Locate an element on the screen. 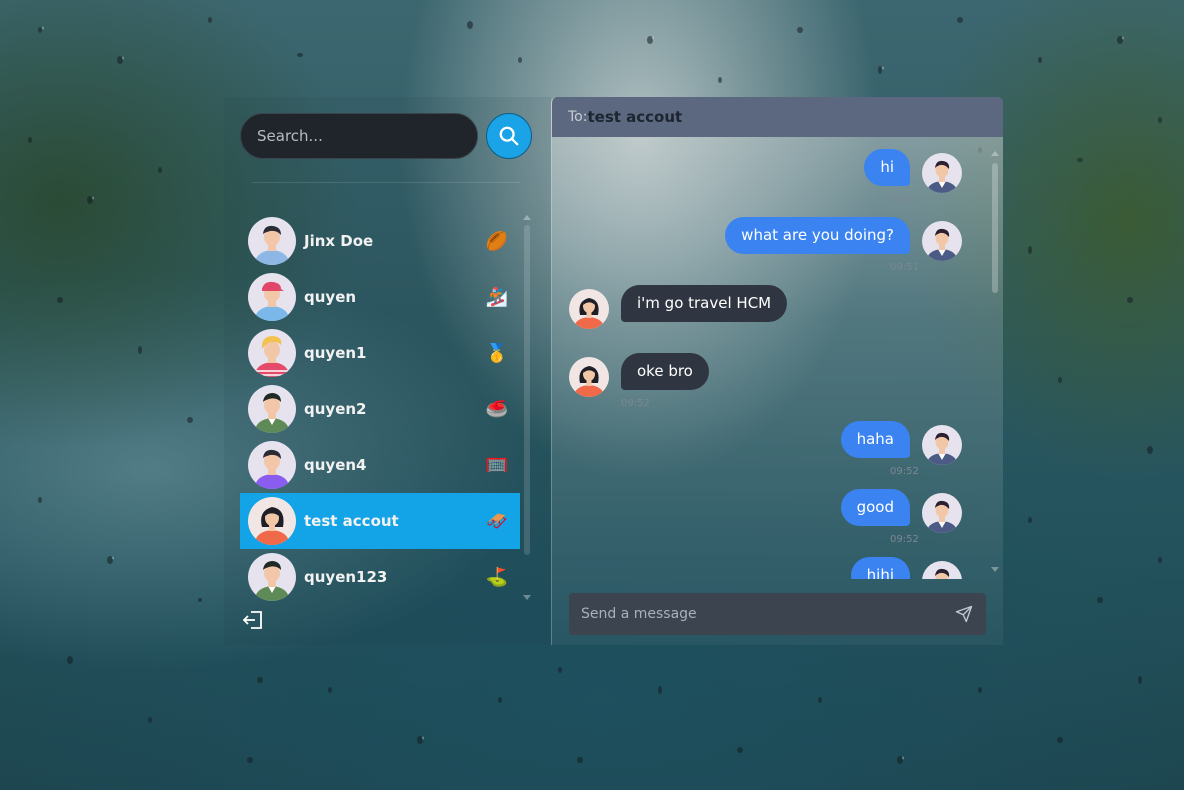  message-bubble: hi is located at coordinates (887, 167).